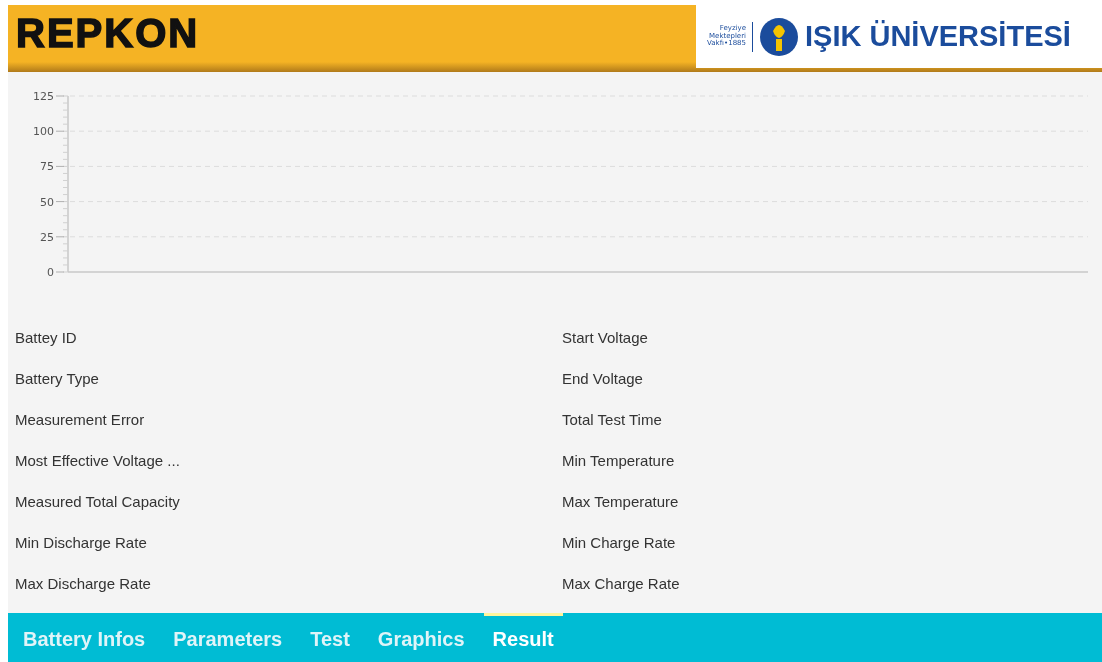 The image size is (1102, 662). What do you see at coordinates (421, 637) in the screenshot?
I see `tab: Graphics` at bounding box center [421, 637].